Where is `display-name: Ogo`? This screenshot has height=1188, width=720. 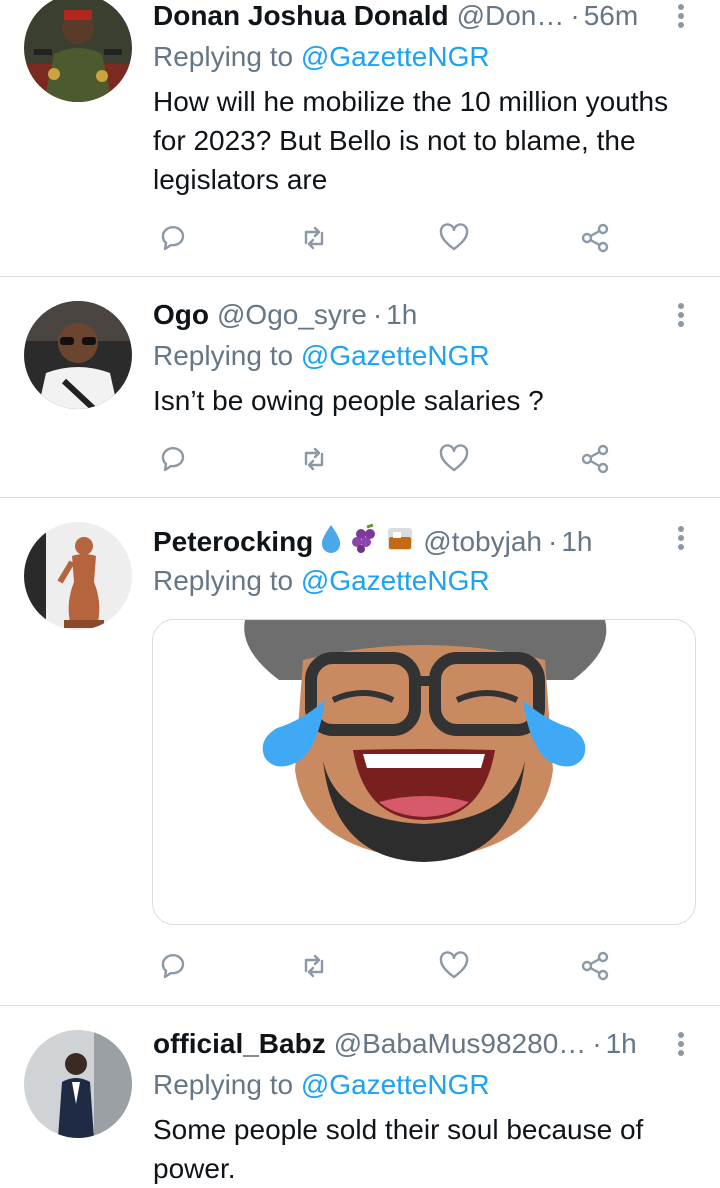
display-name: Ogo is located at coordinates (181, 315).